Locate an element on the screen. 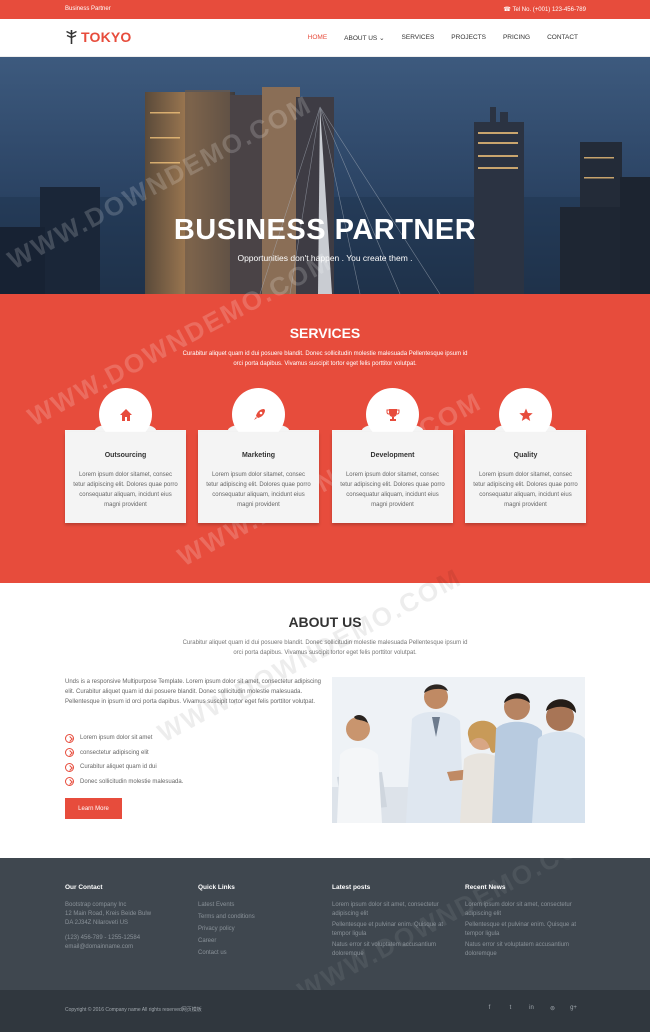 The height and width of the screenshot is (1032, 650). linkedin-icon: in is located at coordinates (531, 1008).